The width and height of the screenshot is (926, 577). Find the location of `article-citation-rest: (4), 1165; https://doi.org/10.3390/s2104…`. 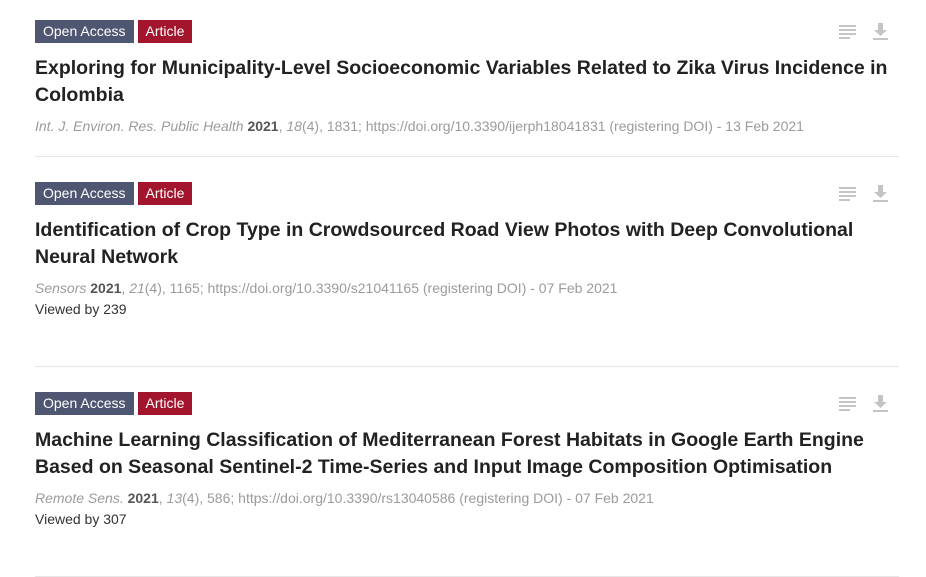

article-citation-rest: (4), 1165; https://doi.org/10.3390/s2104… is located at coordinates (381, 288).